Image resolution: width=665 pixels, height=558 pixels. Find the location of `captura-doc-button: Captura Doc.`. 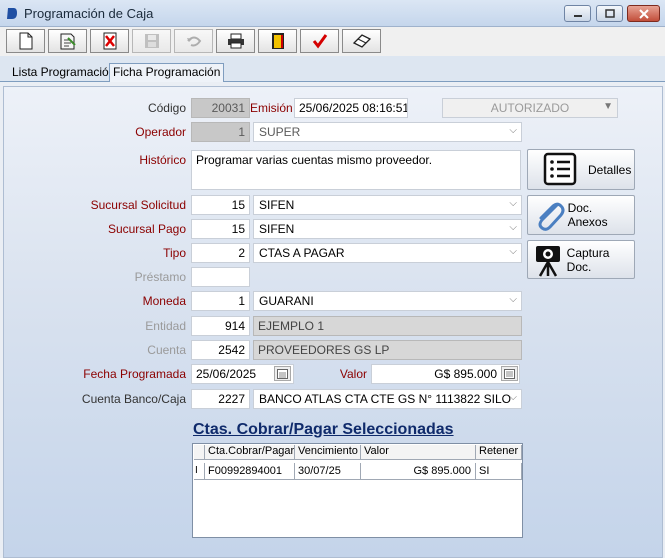

captura-doc-button: Captura Doc. is located at coordinates (581, 259).